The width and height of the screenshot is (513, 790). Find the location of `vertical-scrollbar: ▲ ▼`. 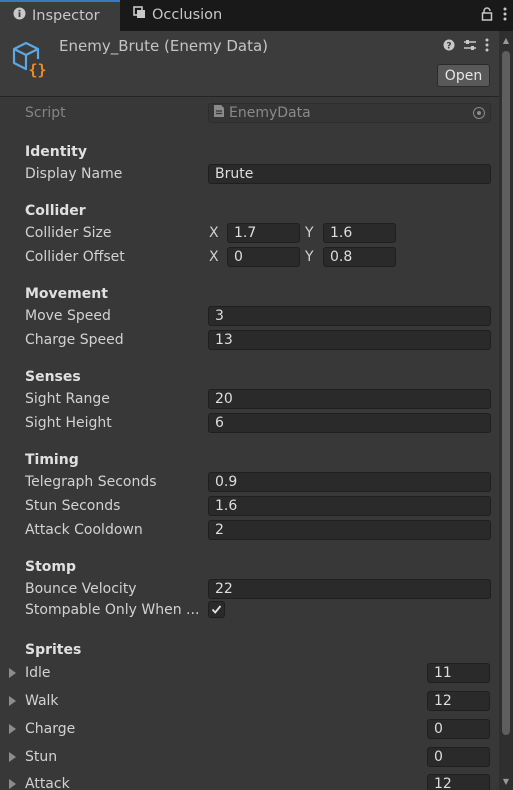

vertical-scrollbar: ▲ ▼ is located at coordinates (506, 410).